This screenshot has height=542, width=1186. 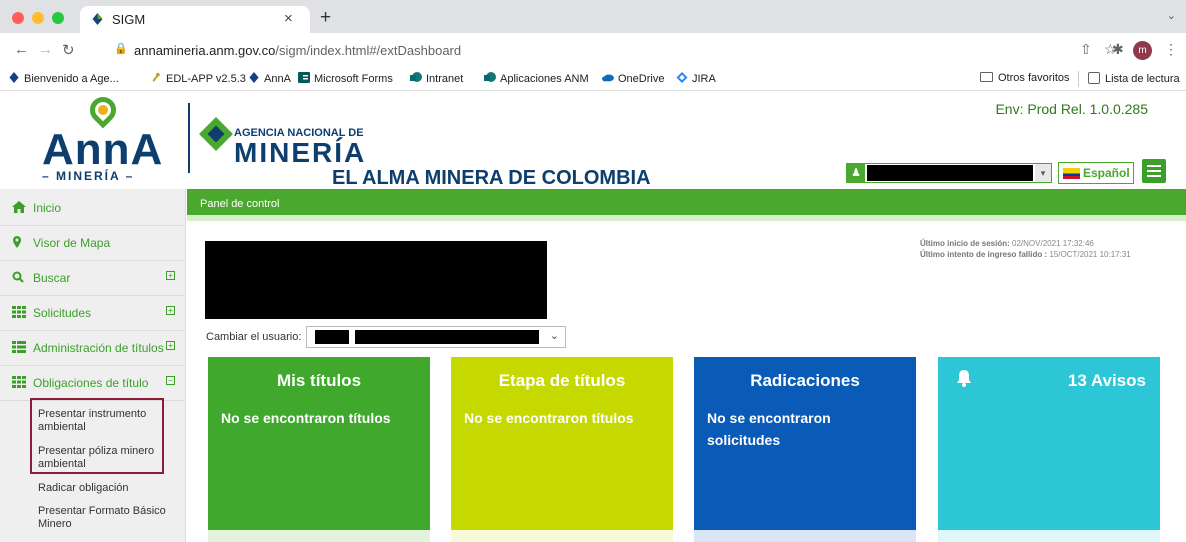 What do you see at coordinates (108, 488) in the screenshot?
I see `submenu-radicar-obligacion: Radicar obligación` at bounding box center [108, 488].